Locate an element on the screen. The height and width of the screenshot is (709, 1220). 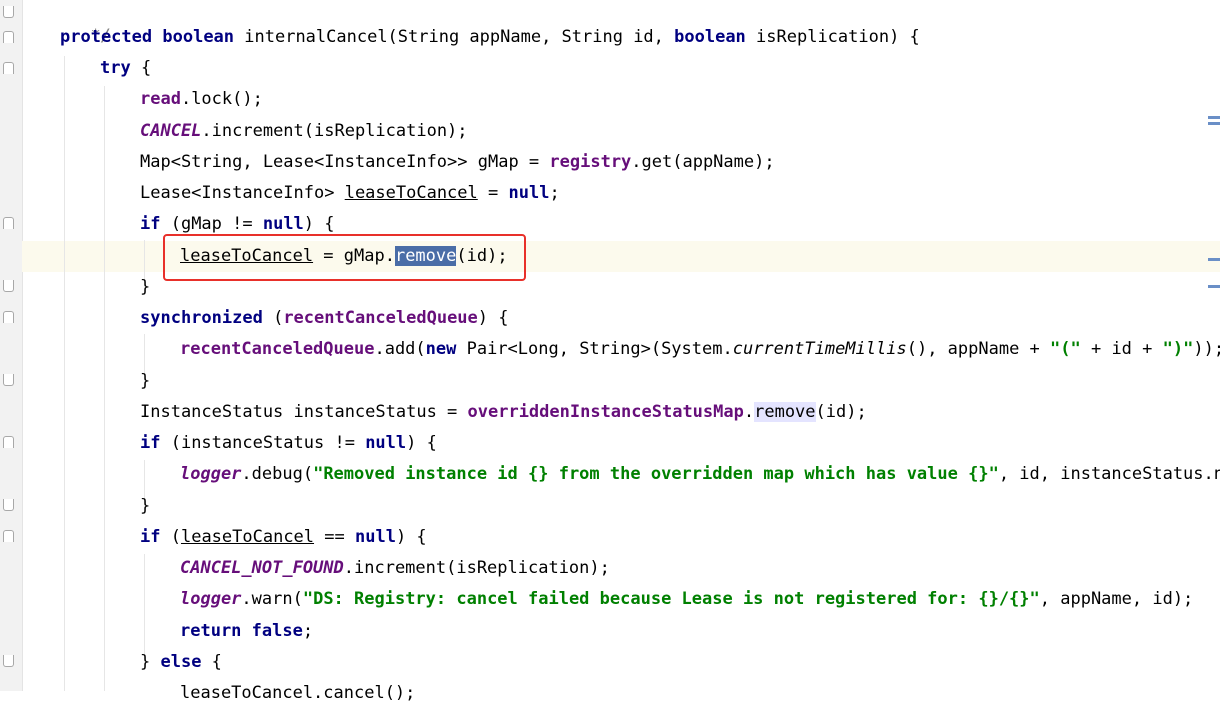
code-line: leaseToCancel.cancel(); is located at coordinates (297, 693).